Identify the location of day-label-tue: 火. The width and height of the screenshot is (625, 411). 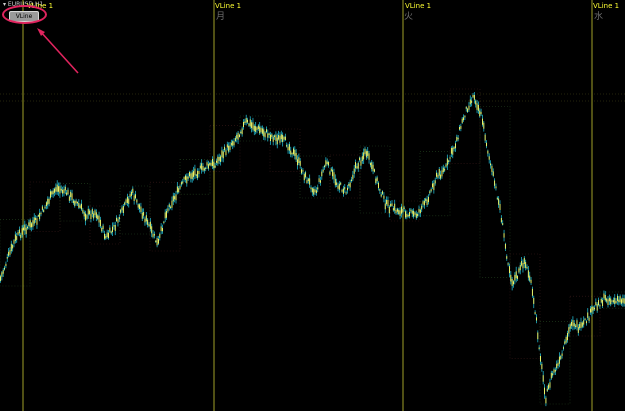
(409, 17).